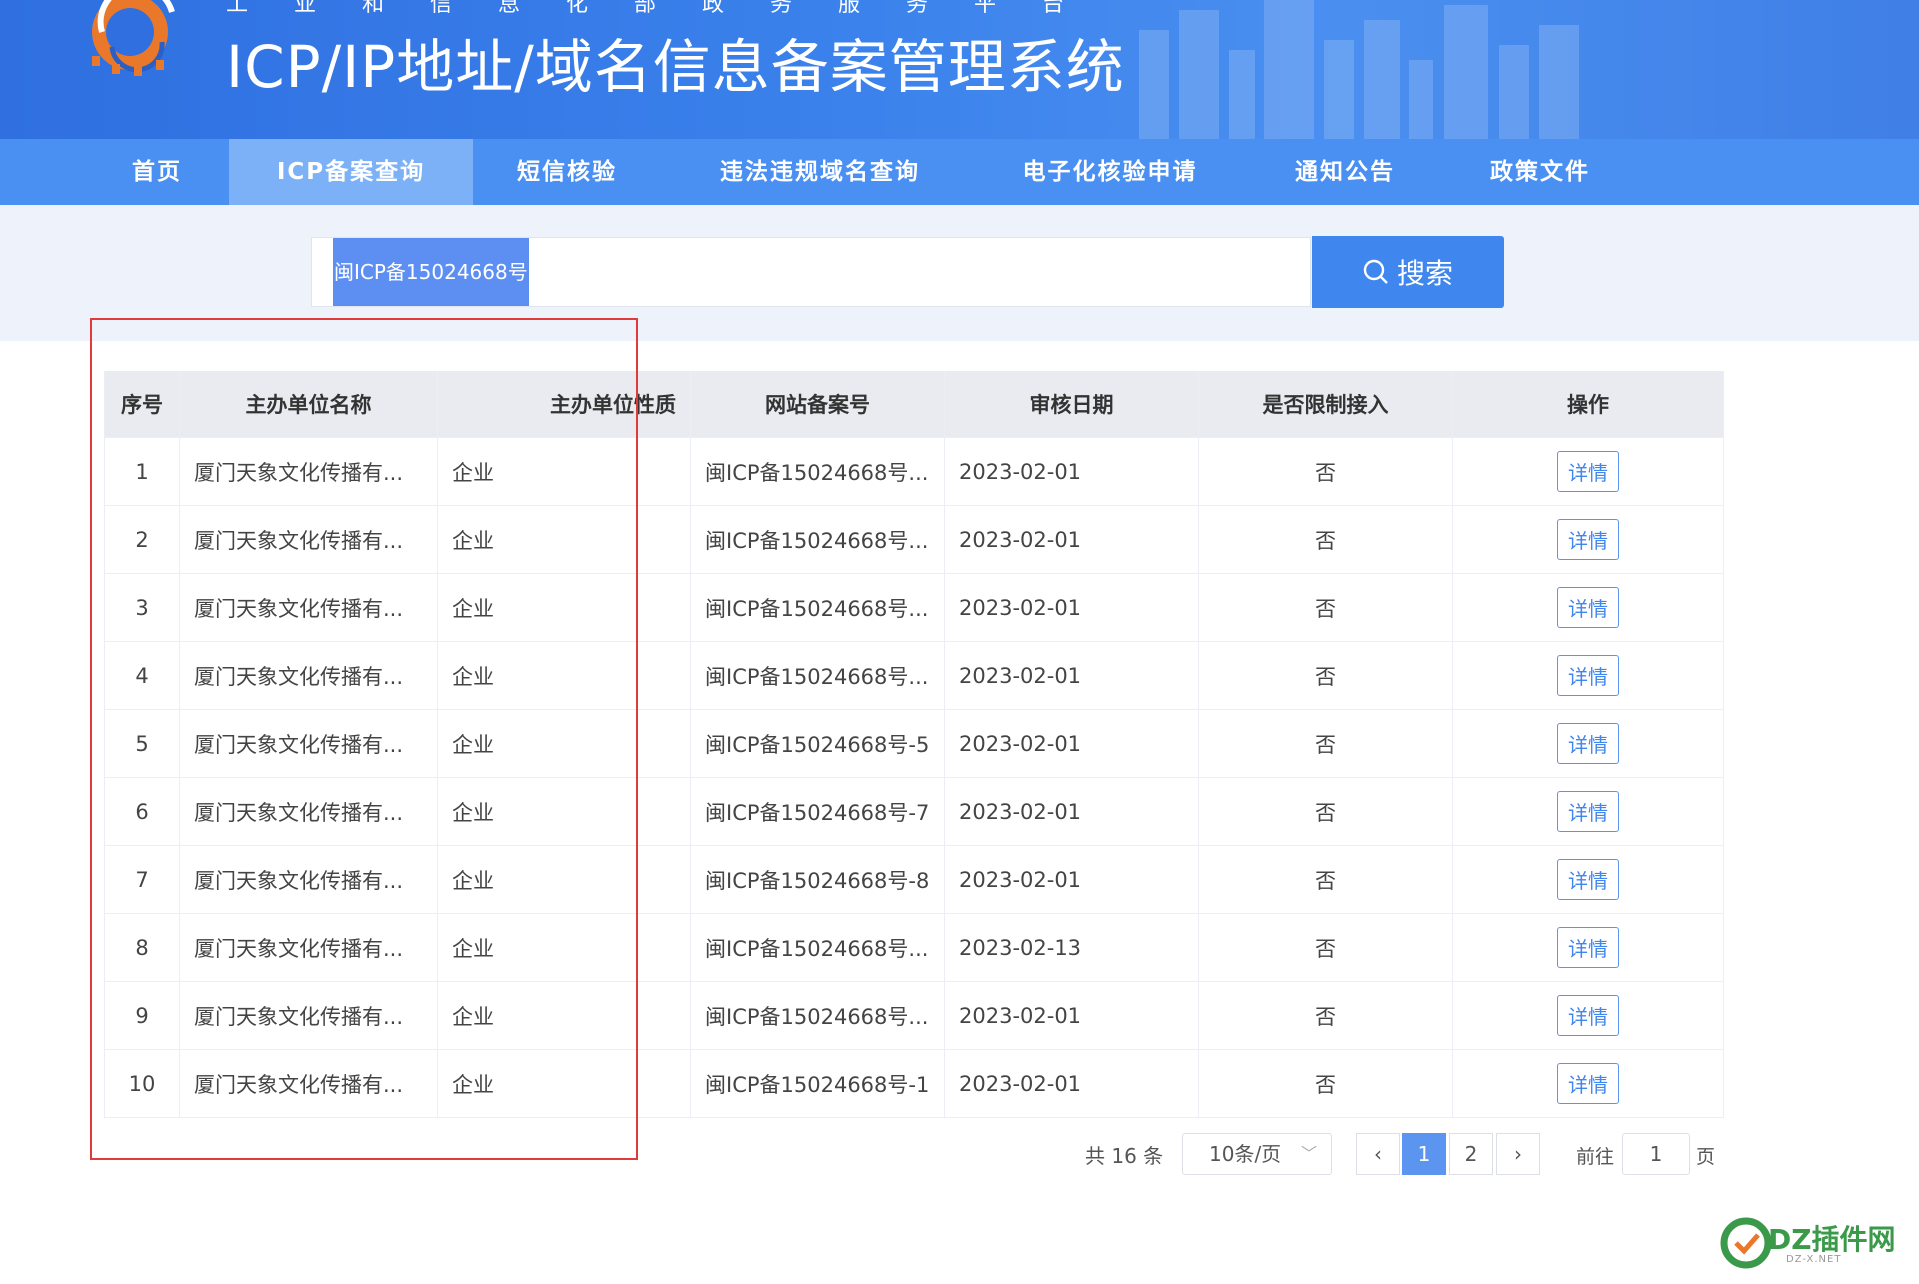  Describe the element at coordinates (564, 404) in the screenshot. I see `header-cell-org-type: 主办单位性质` at that location.